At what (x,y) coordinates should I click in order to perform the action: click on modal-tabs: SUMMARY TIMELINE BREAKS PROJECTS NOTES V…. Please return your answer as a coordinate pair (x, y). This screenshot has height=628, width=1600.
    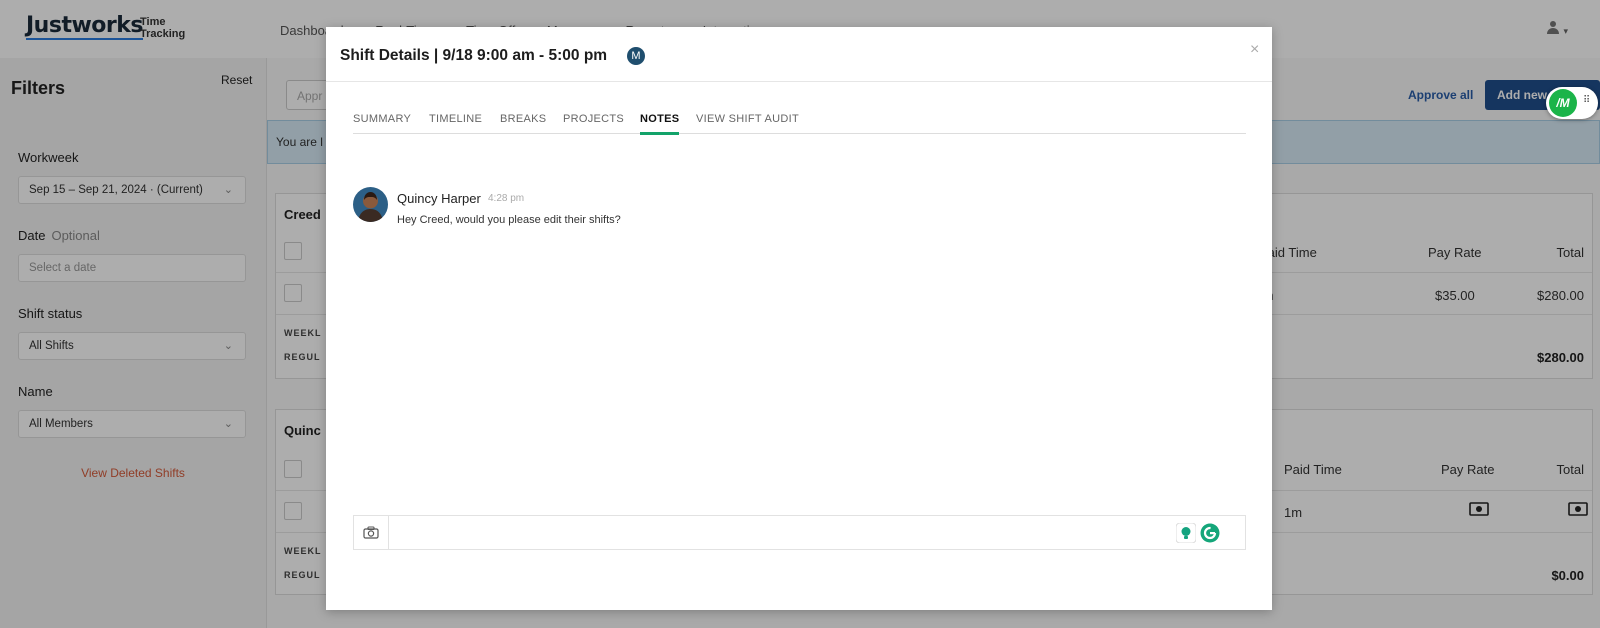
    Looking at the image, I should click on (799, 122).